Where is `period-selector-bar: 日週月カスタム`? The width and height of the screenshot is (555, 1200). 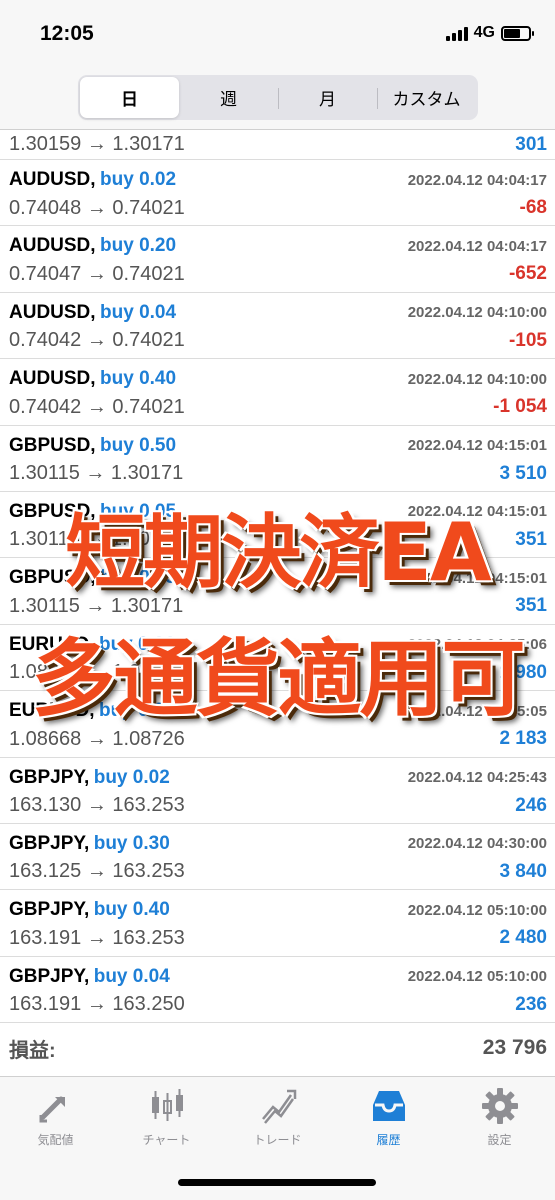
period-selector-bar: 日週月カスタム is located at coordinates (277, 99).